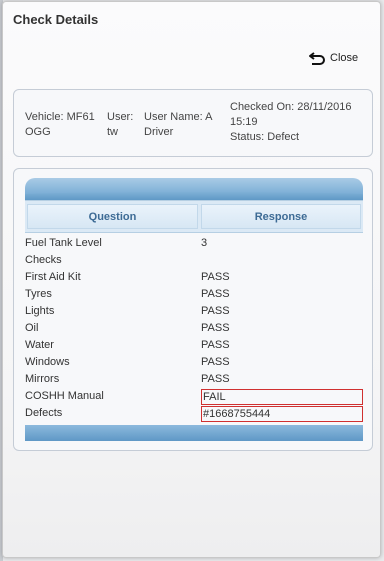 The width and height of the screenshot is (384, 561). What do you see at coordinates (204, 243) in the screenshot?
I see `response-cell: 3` at bounding box center [204, 243].